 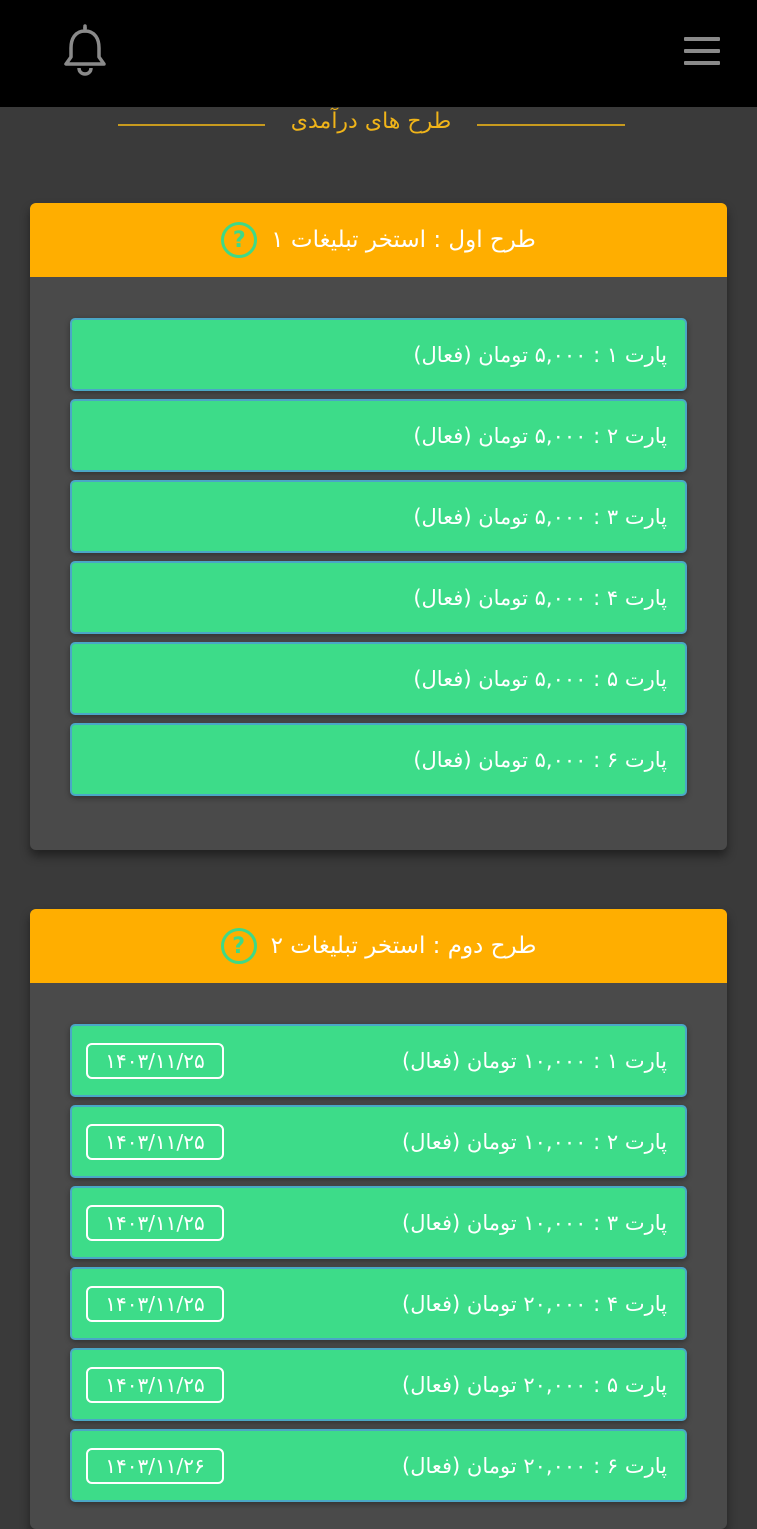 What do you see at coordinates (540, 435) in the screenshot?
I see `part-label: پارت ۲ : ۵,۰۰۰ تومان (فعال)` at bounding box center [540, 435].